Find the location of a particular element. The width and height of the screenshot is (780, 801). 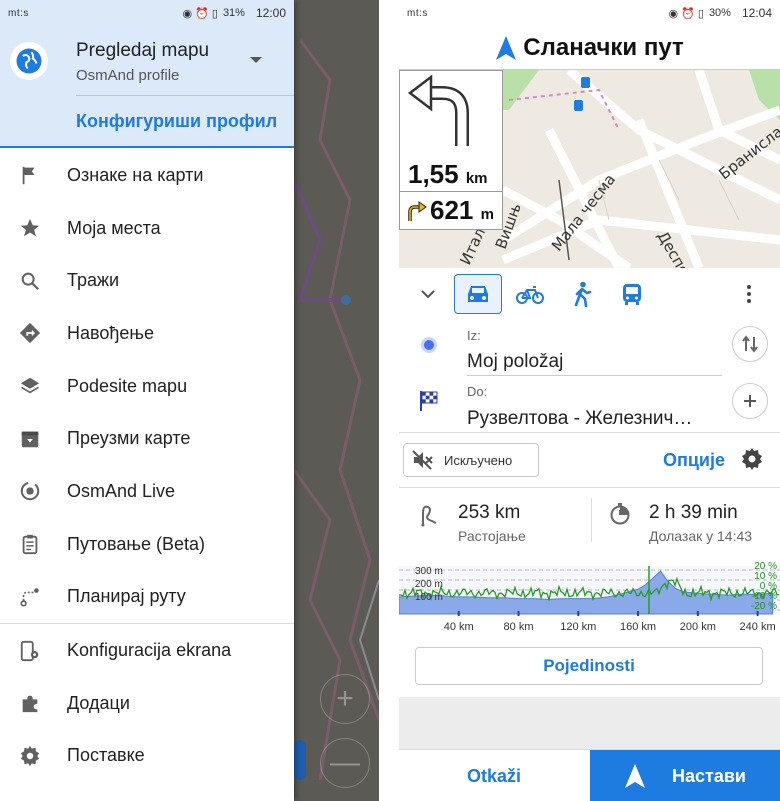

options-button: Опције is located at coordinates (694, 460).